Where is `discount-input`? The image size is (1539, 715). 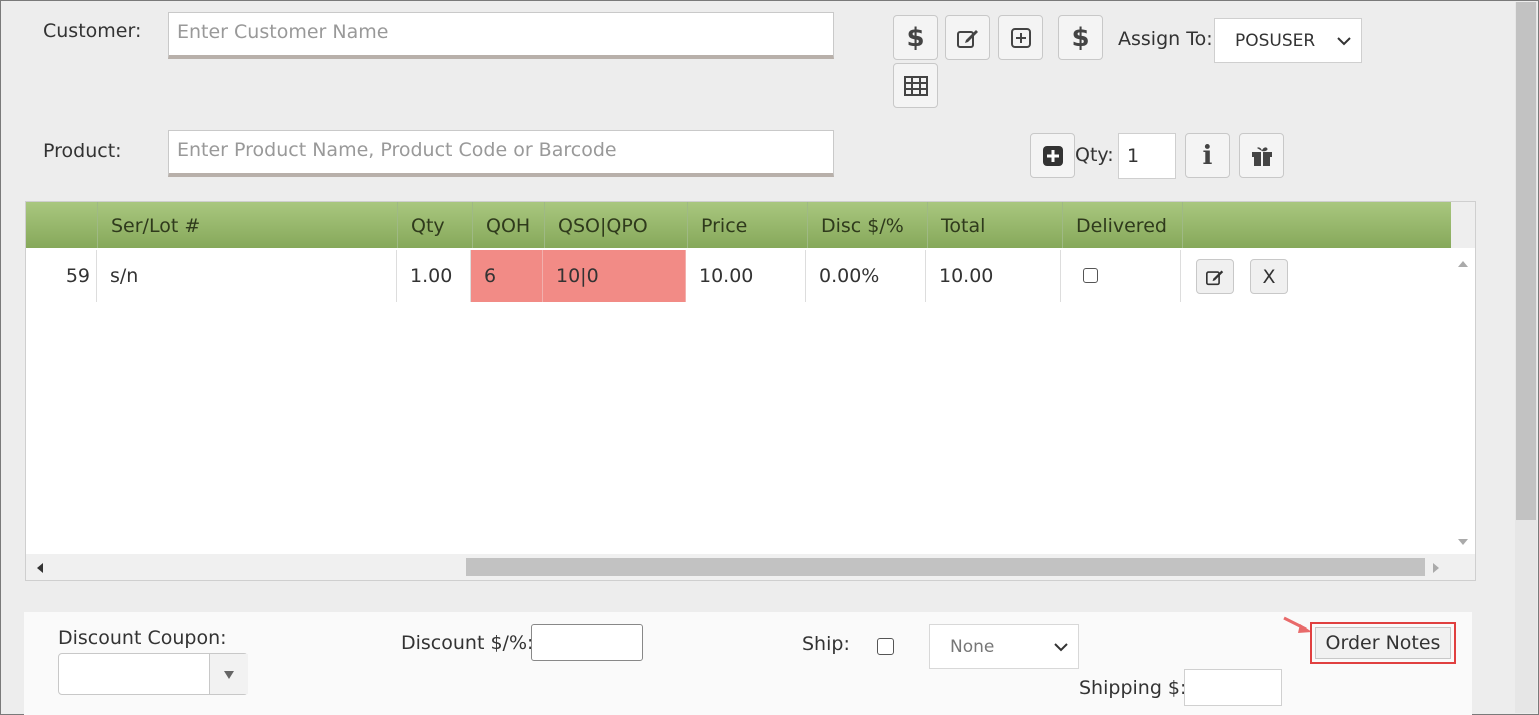 discount-input is located at coordinates (587, 642).